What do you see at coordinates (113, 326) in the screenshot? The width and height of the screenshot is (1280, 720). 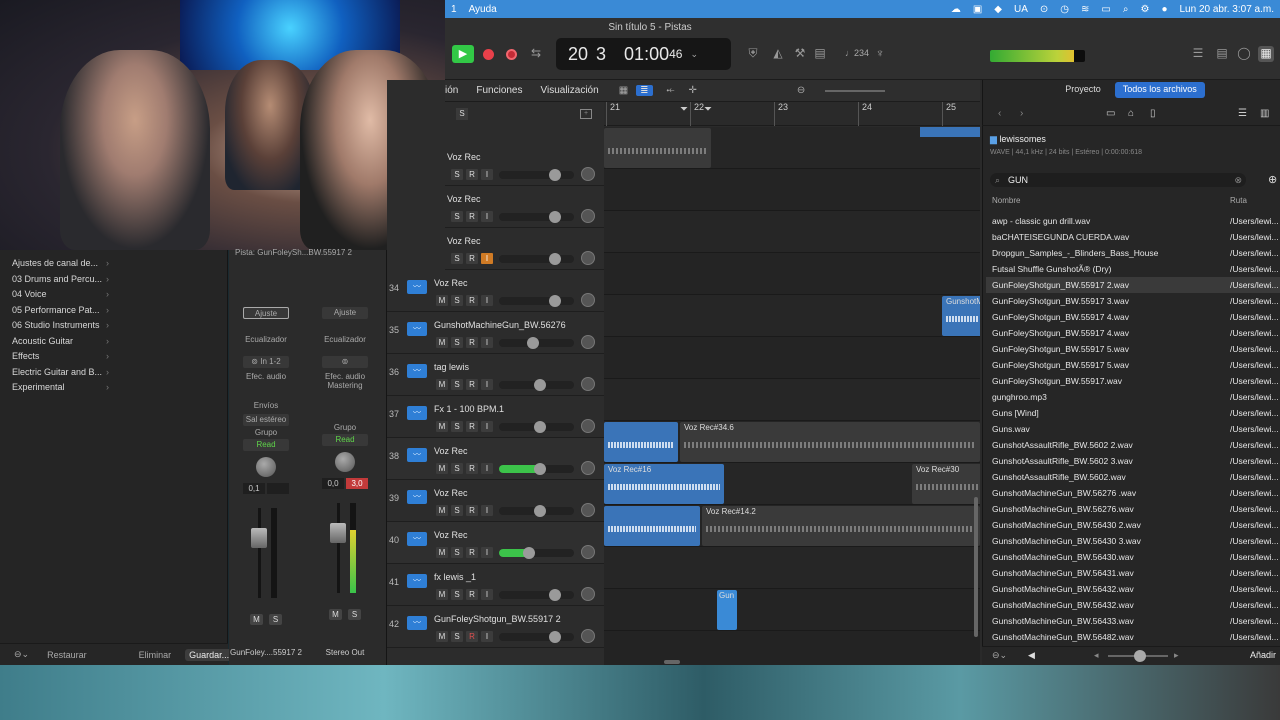 I see `library-item: 06 Studio Instruments ›` at bounding box center [113, 326].